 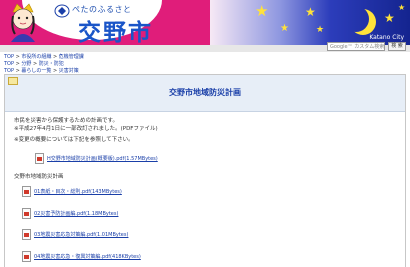 What do you see at coordinates (356, 46) in the screenshot?
I see `search-input: Google™ カスタム検索` at bounding box center [356, 46].